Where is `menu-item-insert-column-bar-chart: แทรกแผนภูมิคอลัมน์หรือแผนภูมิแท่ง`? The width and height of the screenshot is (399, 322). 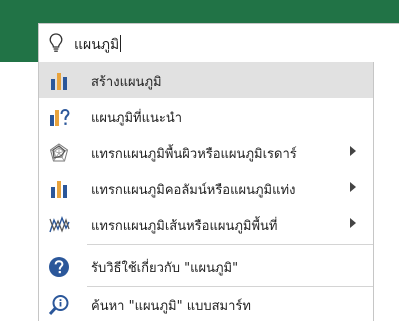 menu-item-insert-column-bar-chart: แทรกแผนภูมิคอลัมน์หรือแผนภูมิแท่ง is located at coordinates (206, 188).